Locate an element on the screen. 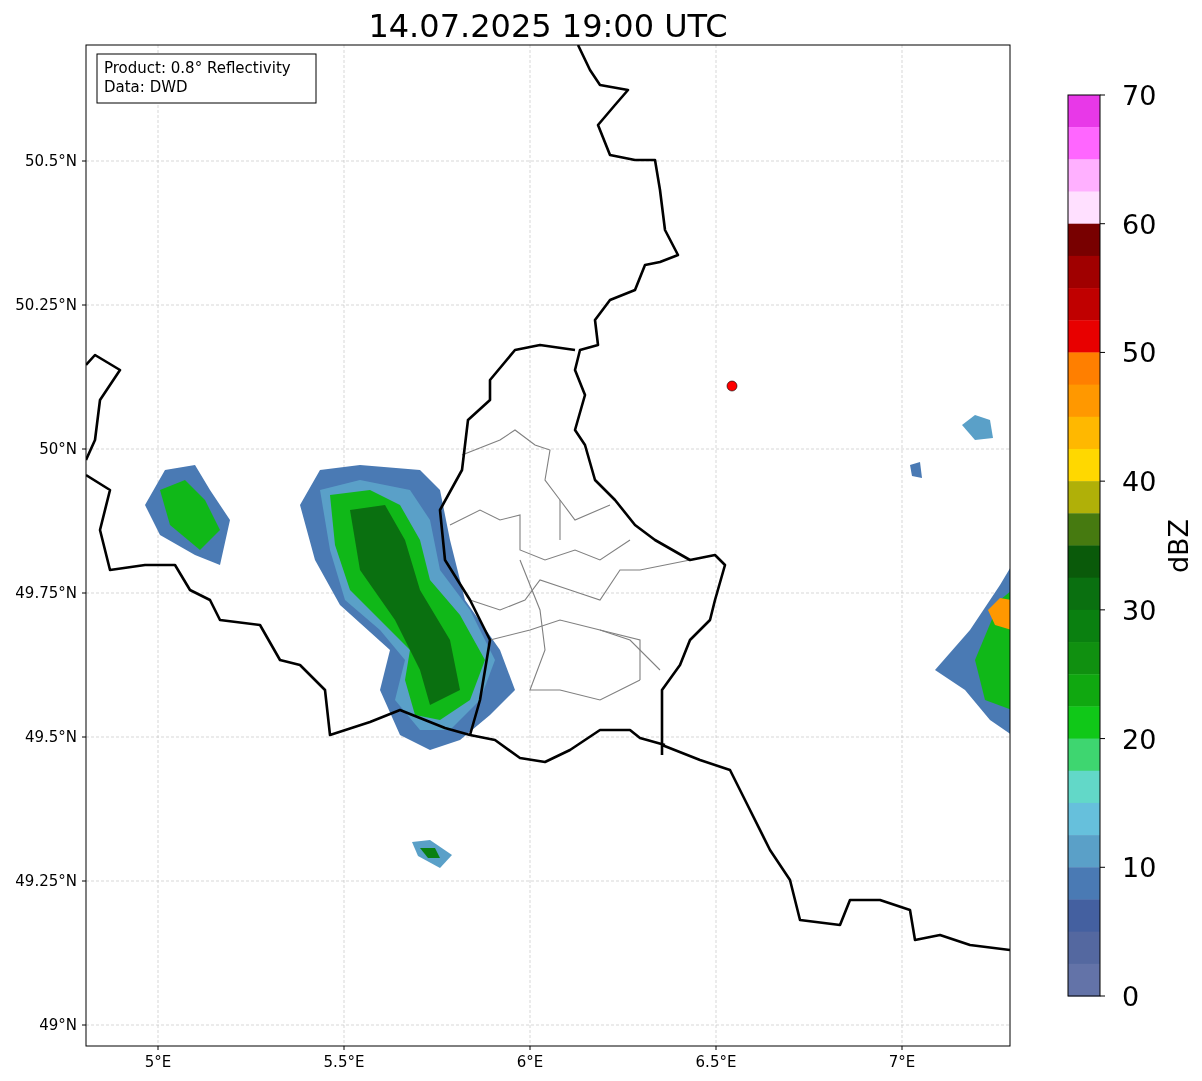 This screenshot has height=1081, width=1202. longitude-label: 6°E is located at coordinates (530, 1062).